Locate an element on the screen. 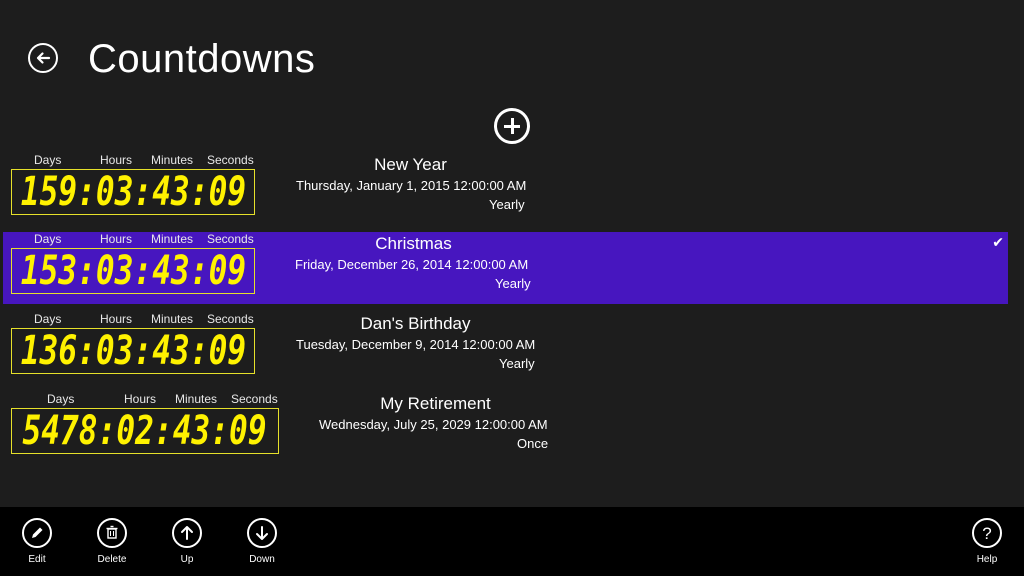  countdown-timer-display: 153:03:43:09 is located at coordinates (133, 271).